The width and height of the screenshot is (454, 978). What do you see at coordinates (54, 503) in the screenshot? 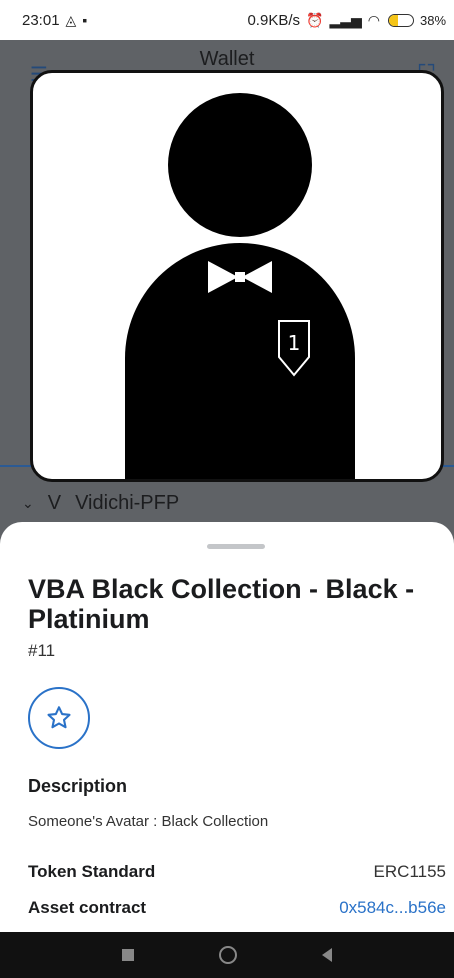
I see `collection-initial: V` at bounding box center [54, 503].